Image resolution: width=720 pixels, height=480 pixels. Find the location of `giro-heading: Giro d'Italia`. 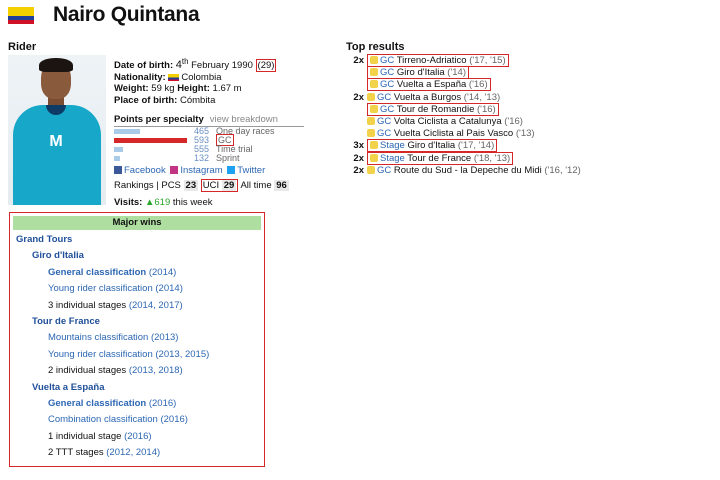

giro-heading: Giro d'Italia is located at coordinates (137, 256).